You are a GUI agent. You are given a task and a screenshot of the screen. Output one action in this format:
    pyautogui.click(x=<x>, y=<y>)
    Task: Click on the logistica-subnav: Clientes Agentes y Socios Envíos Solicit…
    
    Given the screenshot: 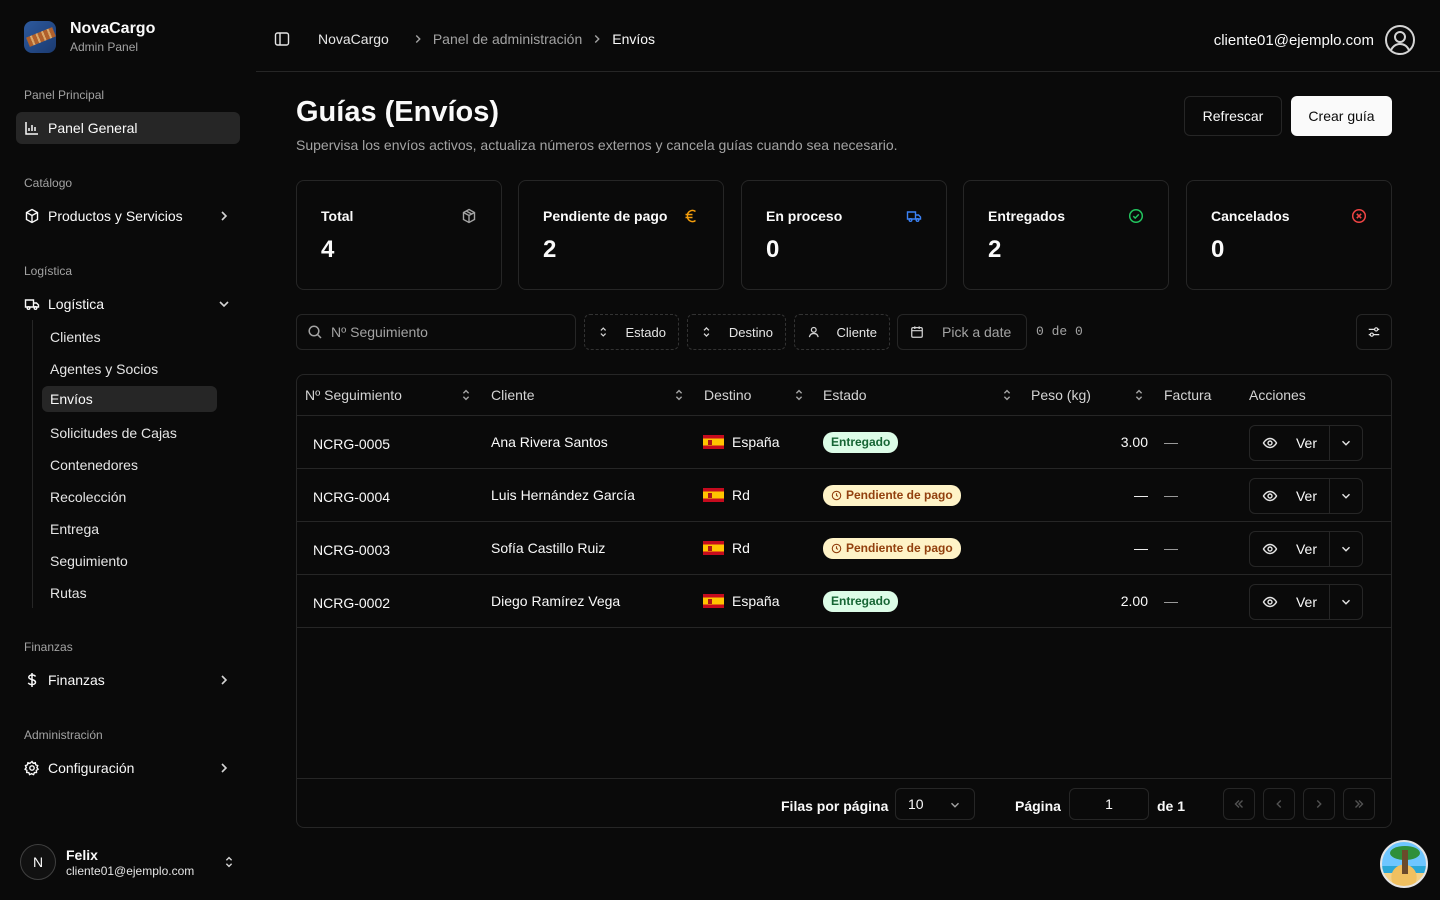 What is the action you would take?
    pyautogui.click(x=132, y=464)
    